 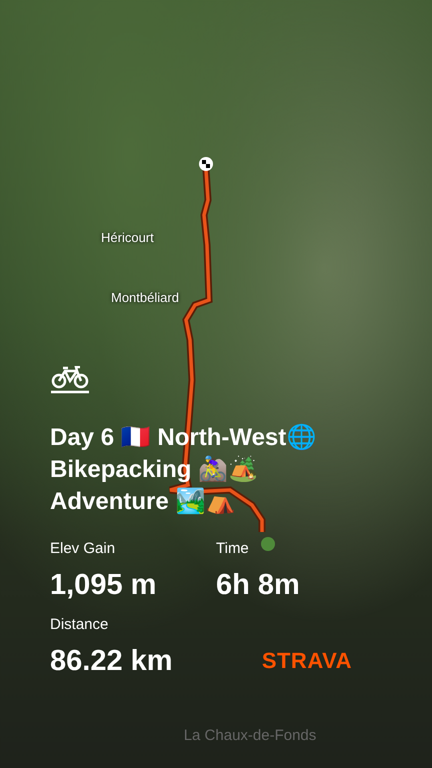 What do you see at coordinates (206, 164) in the screenshot?
I see `finish-flag-icon` at bounding box center [206, 164].